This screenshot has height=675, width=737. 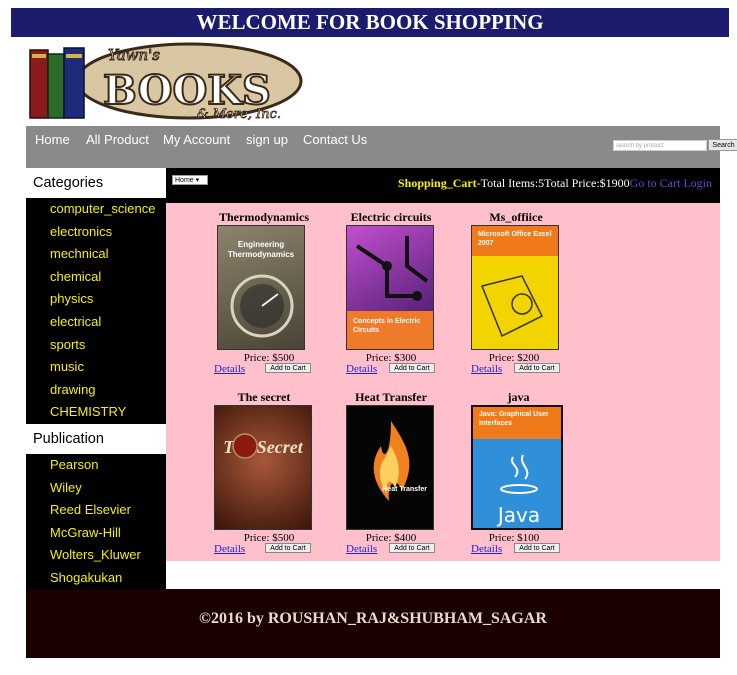 I want to click on category-sports: sports, so click(x=96, y=345).